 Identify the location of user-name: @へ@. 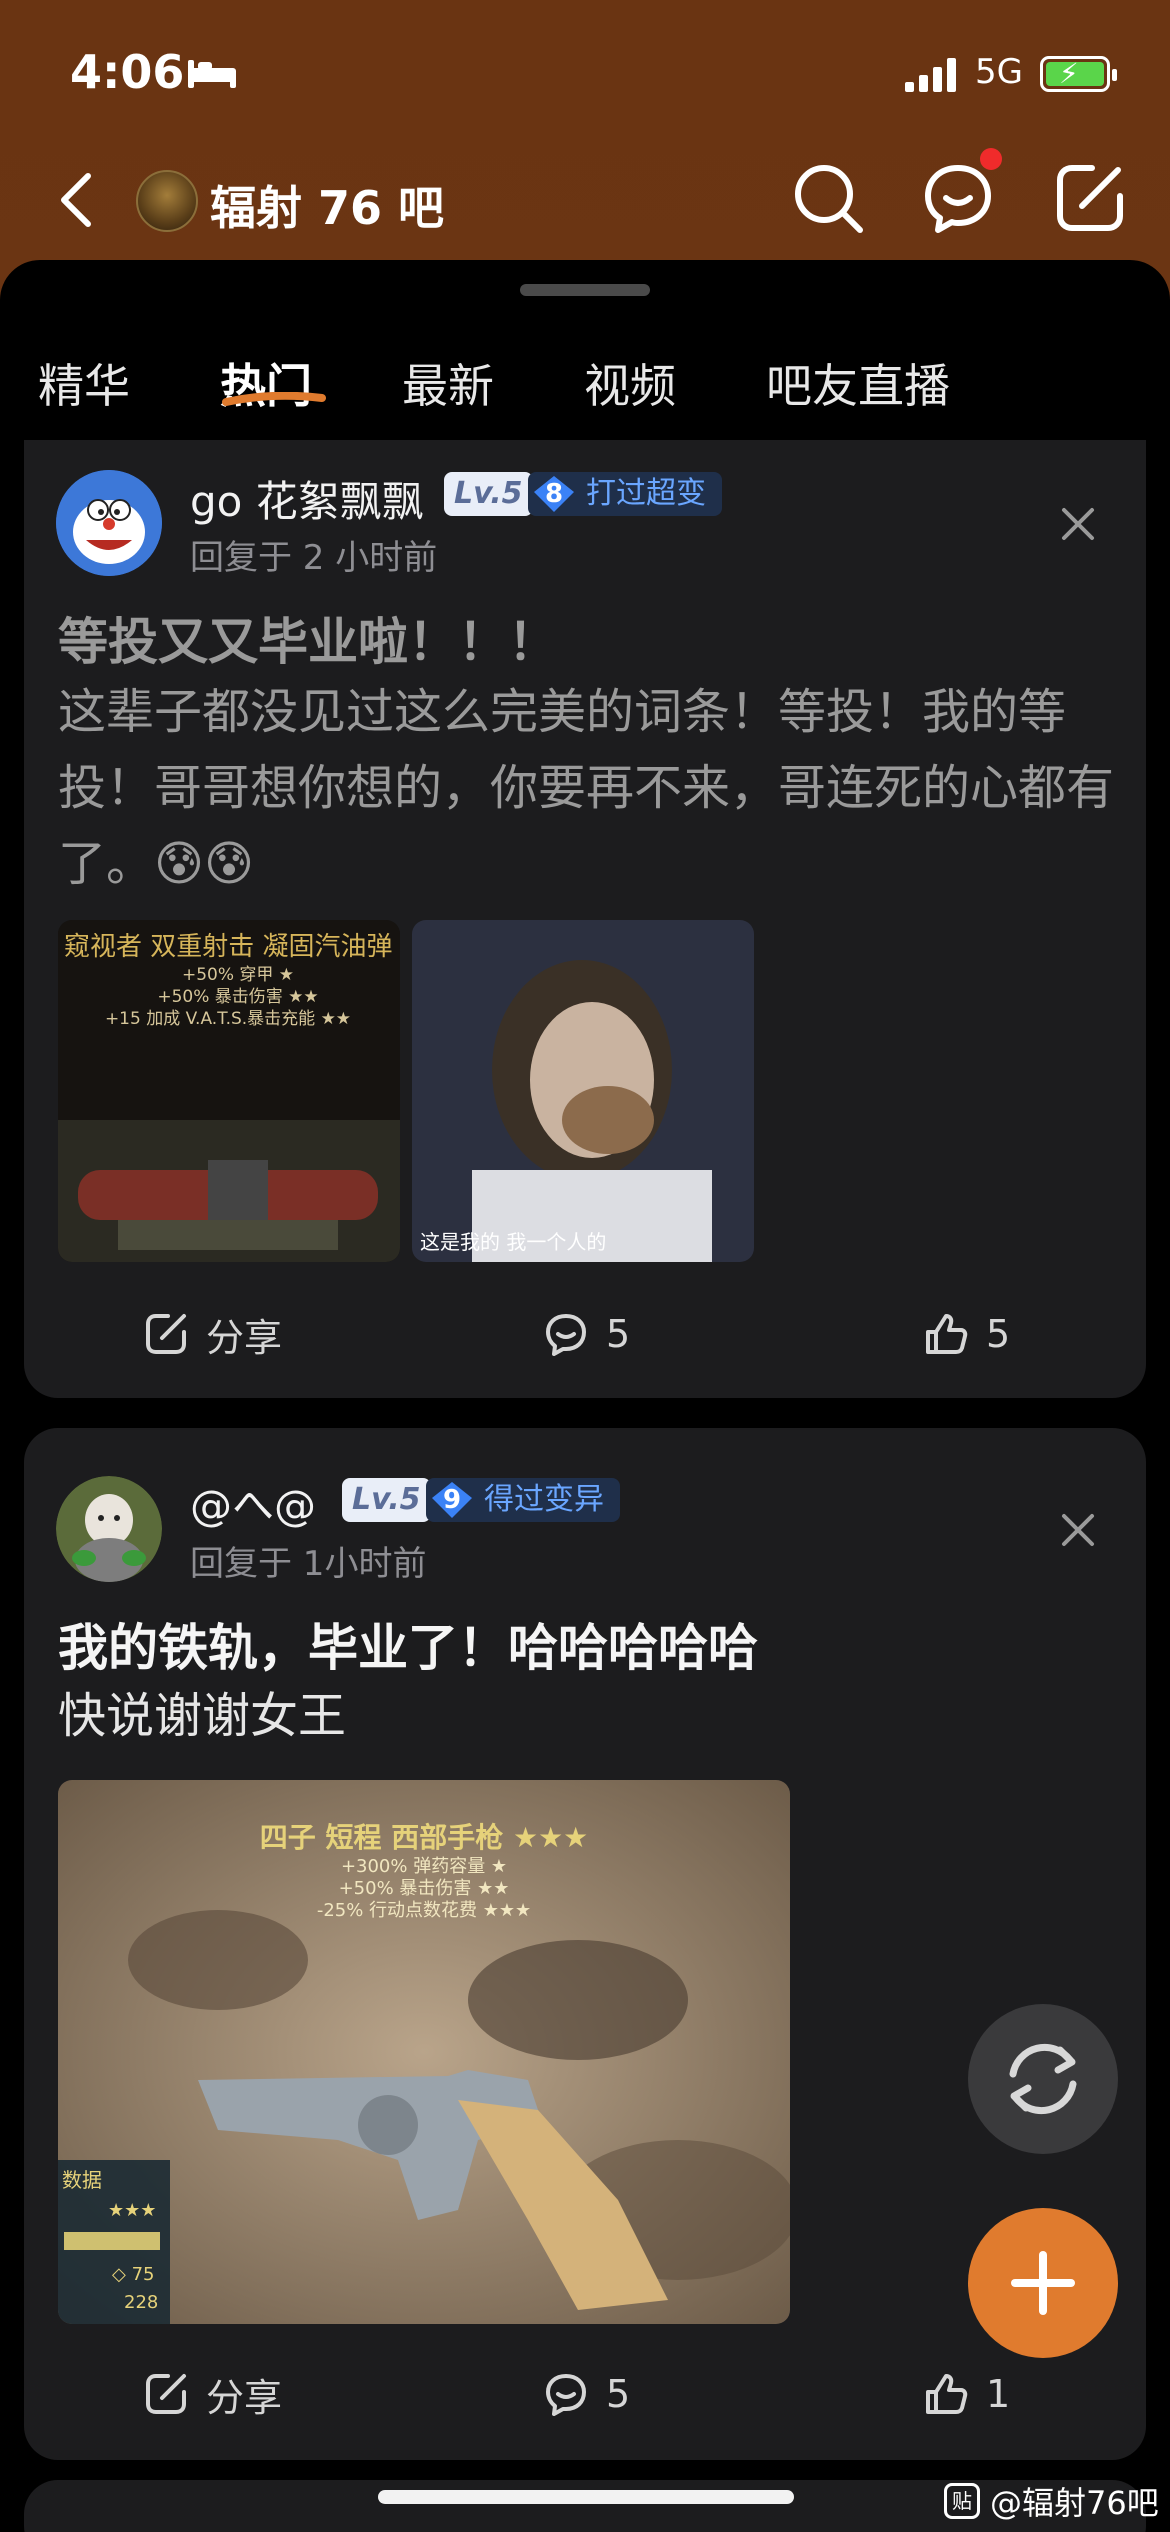
(253, 1502).